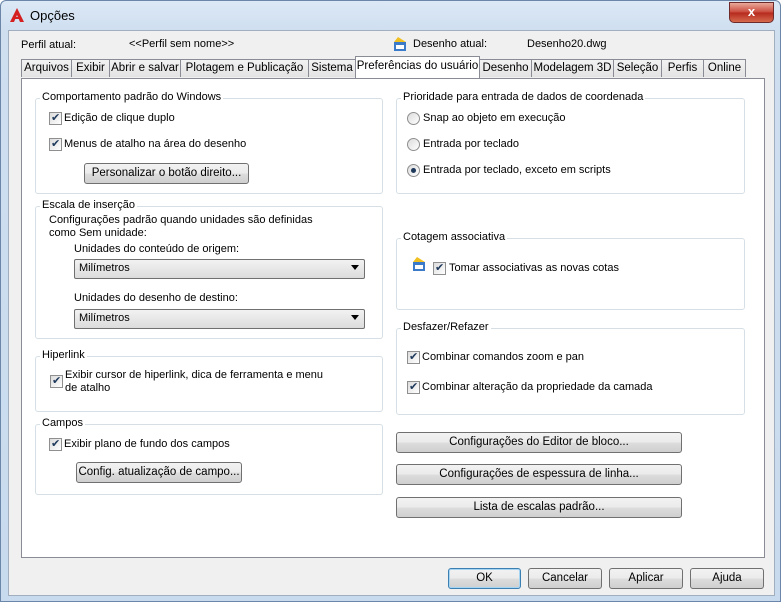  I want to click on combine-zoom-pan-label: Combinar comandos zoom e pan, so click(503, 357).